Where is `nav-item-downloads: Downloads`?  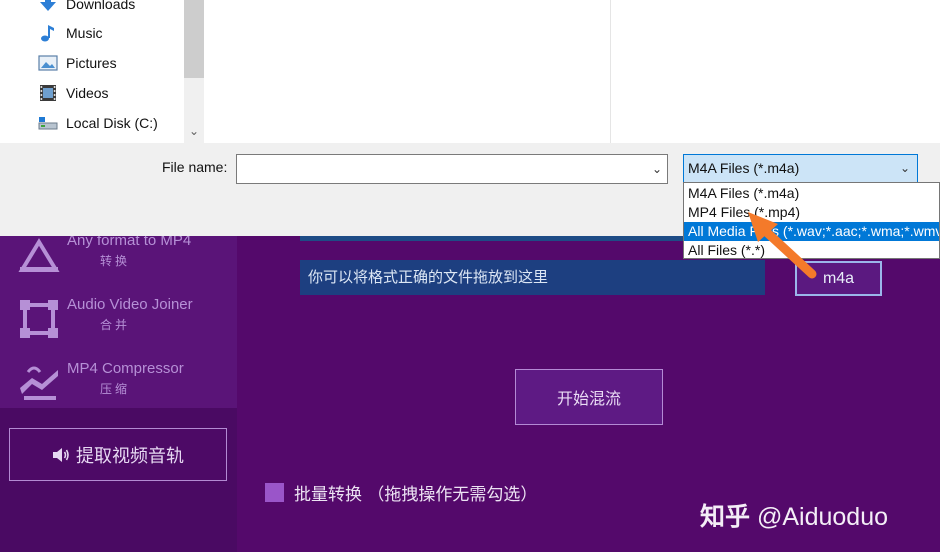
nav-item-downloads: Downloads is located at coordinates (86, 8).